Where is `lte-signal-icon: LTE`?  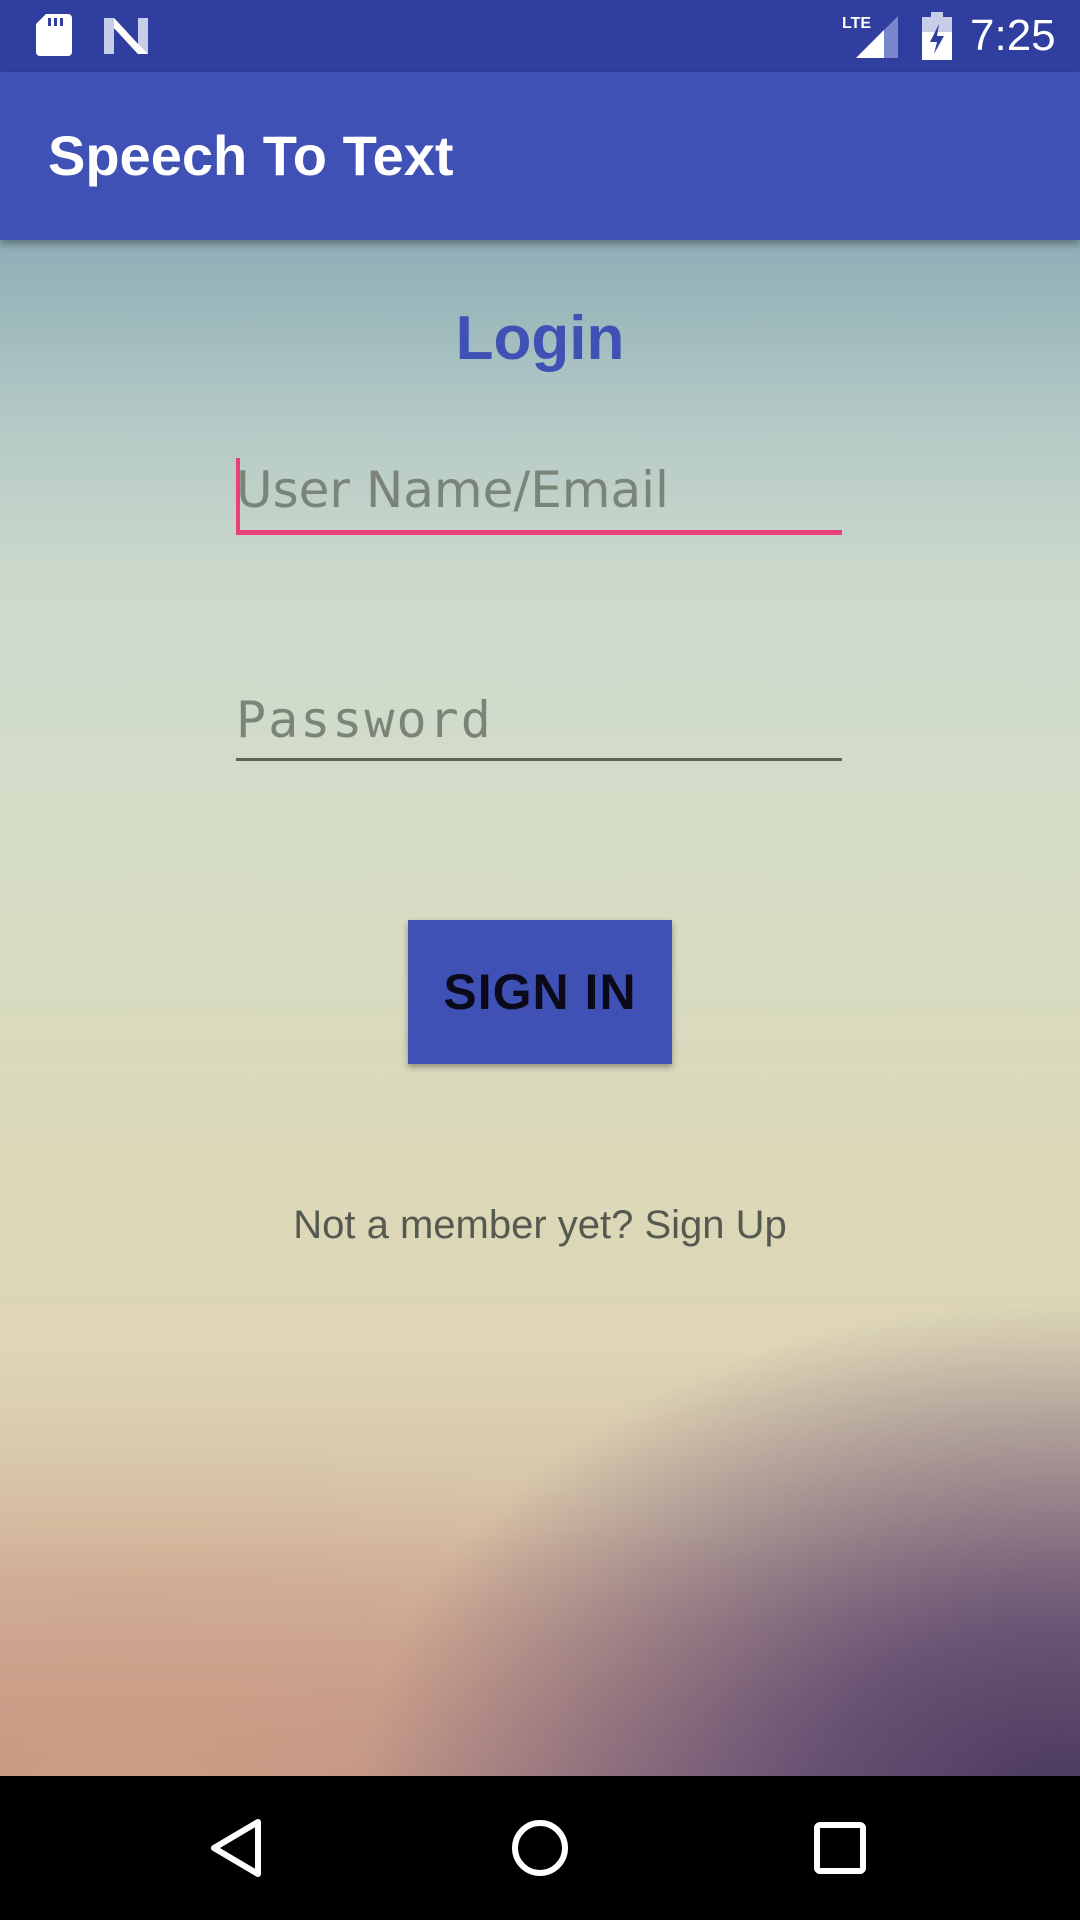
lte-signal-icon: LTE is located at coordinates (870, 36).